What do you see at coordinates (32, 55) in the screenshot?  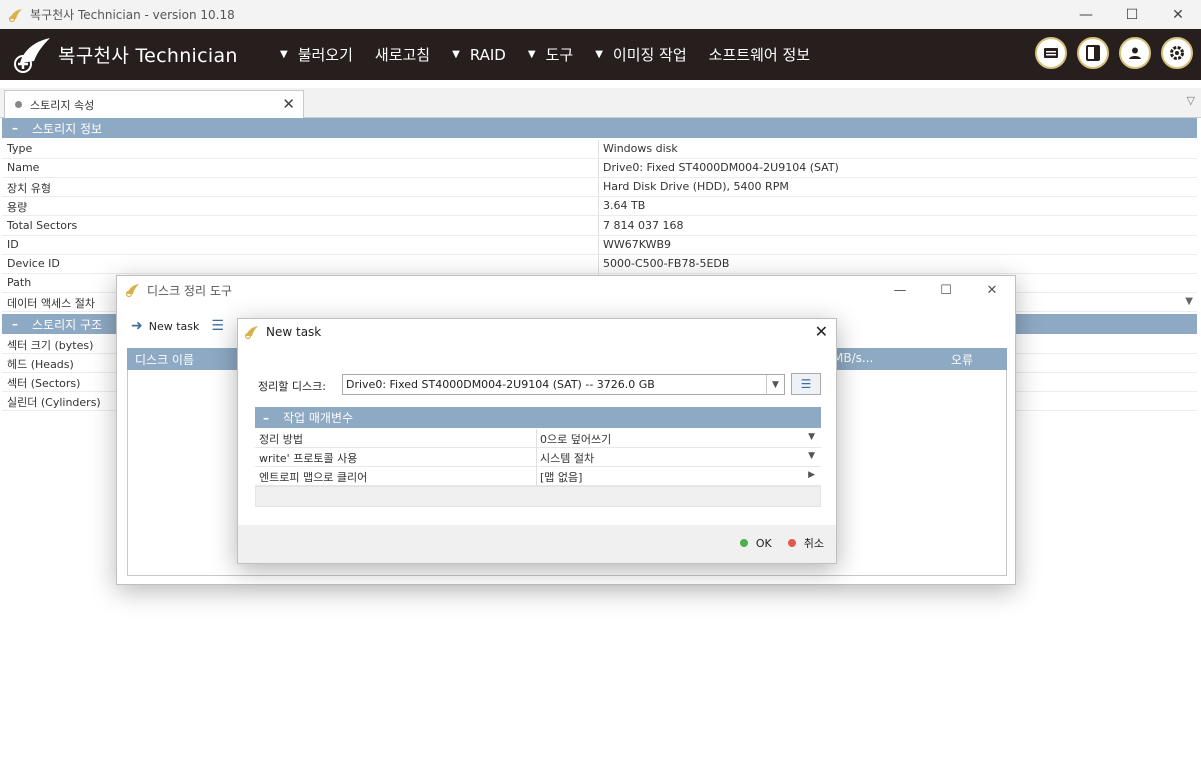 I see `angel-logo-icon` at bounding box center [32, 55].